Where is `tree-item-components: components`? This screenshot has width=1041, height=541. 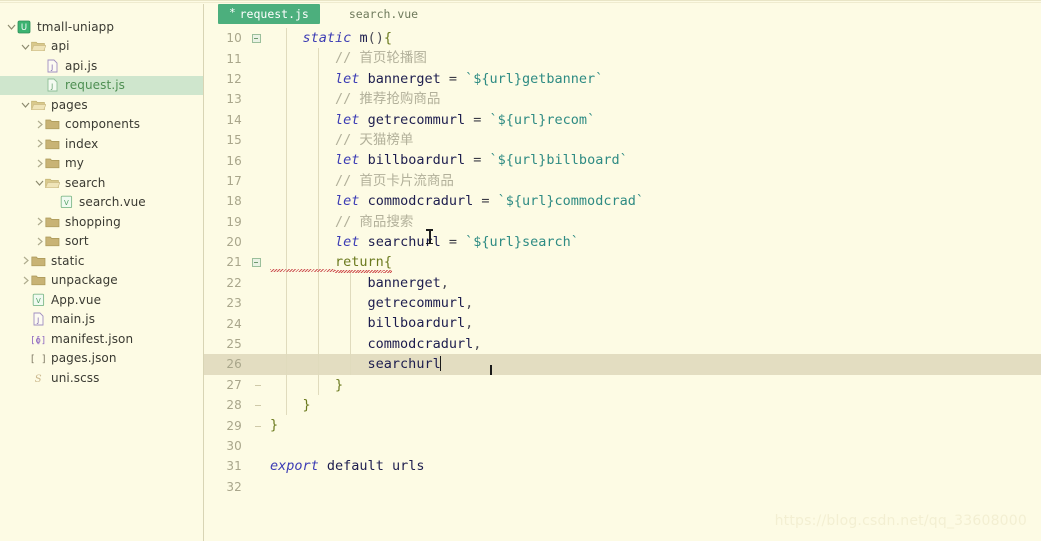 tree-item-components: components is located at coordinates (101, 125).